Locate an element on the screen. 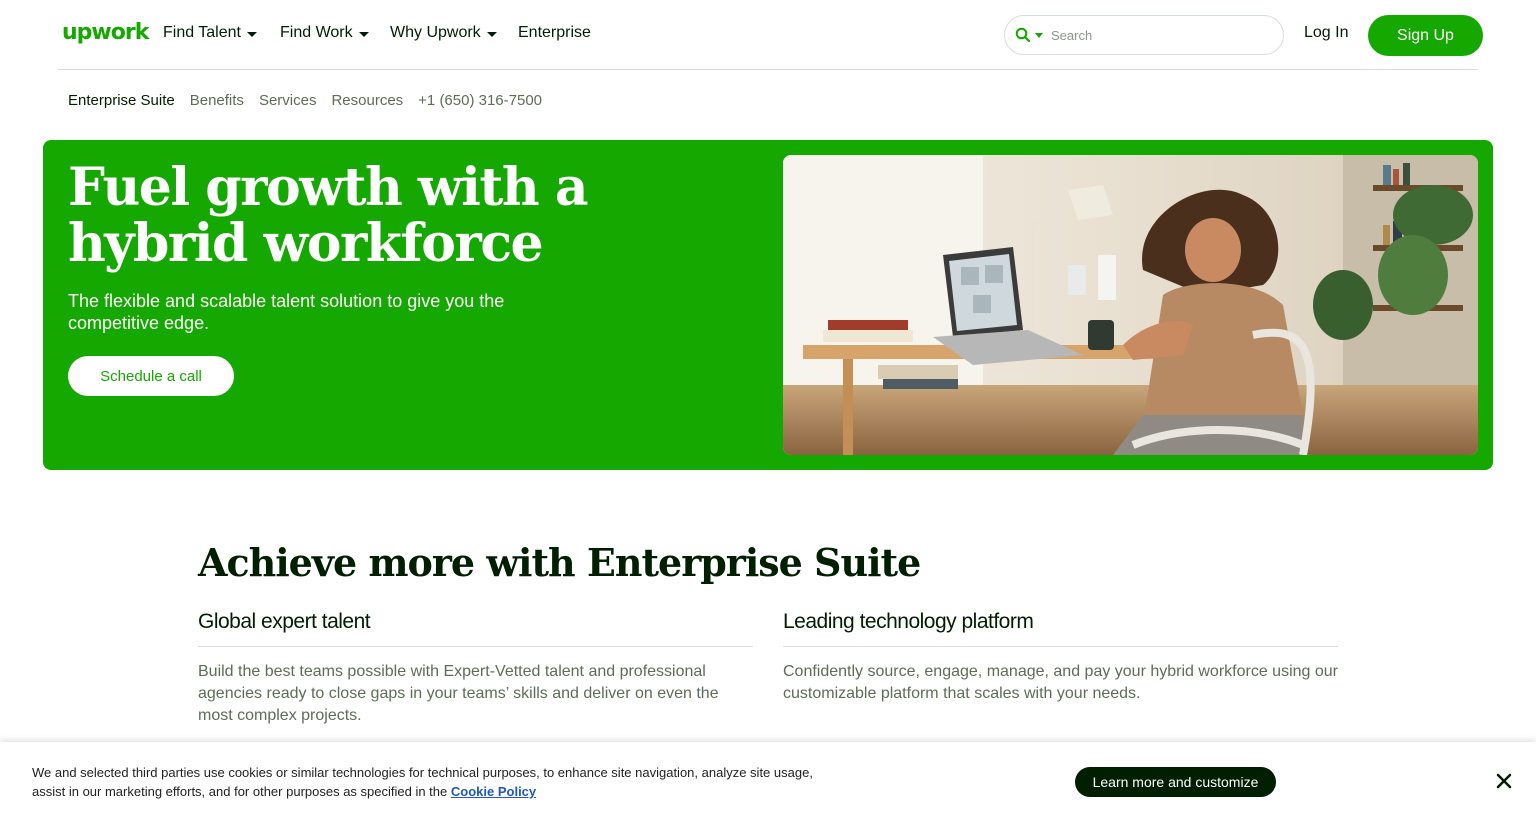 The image size is (1536, 824). nav-find-talent-label: Find Talent is located at coordinates (202, 32).